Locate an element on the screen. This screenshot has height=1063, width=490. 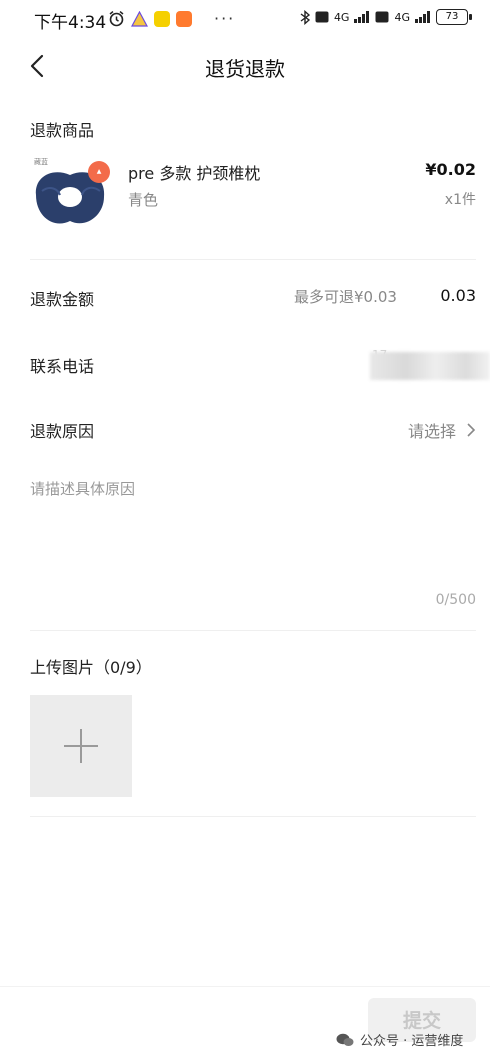
battery-icon: 73 is located at coordinates (454, 17).